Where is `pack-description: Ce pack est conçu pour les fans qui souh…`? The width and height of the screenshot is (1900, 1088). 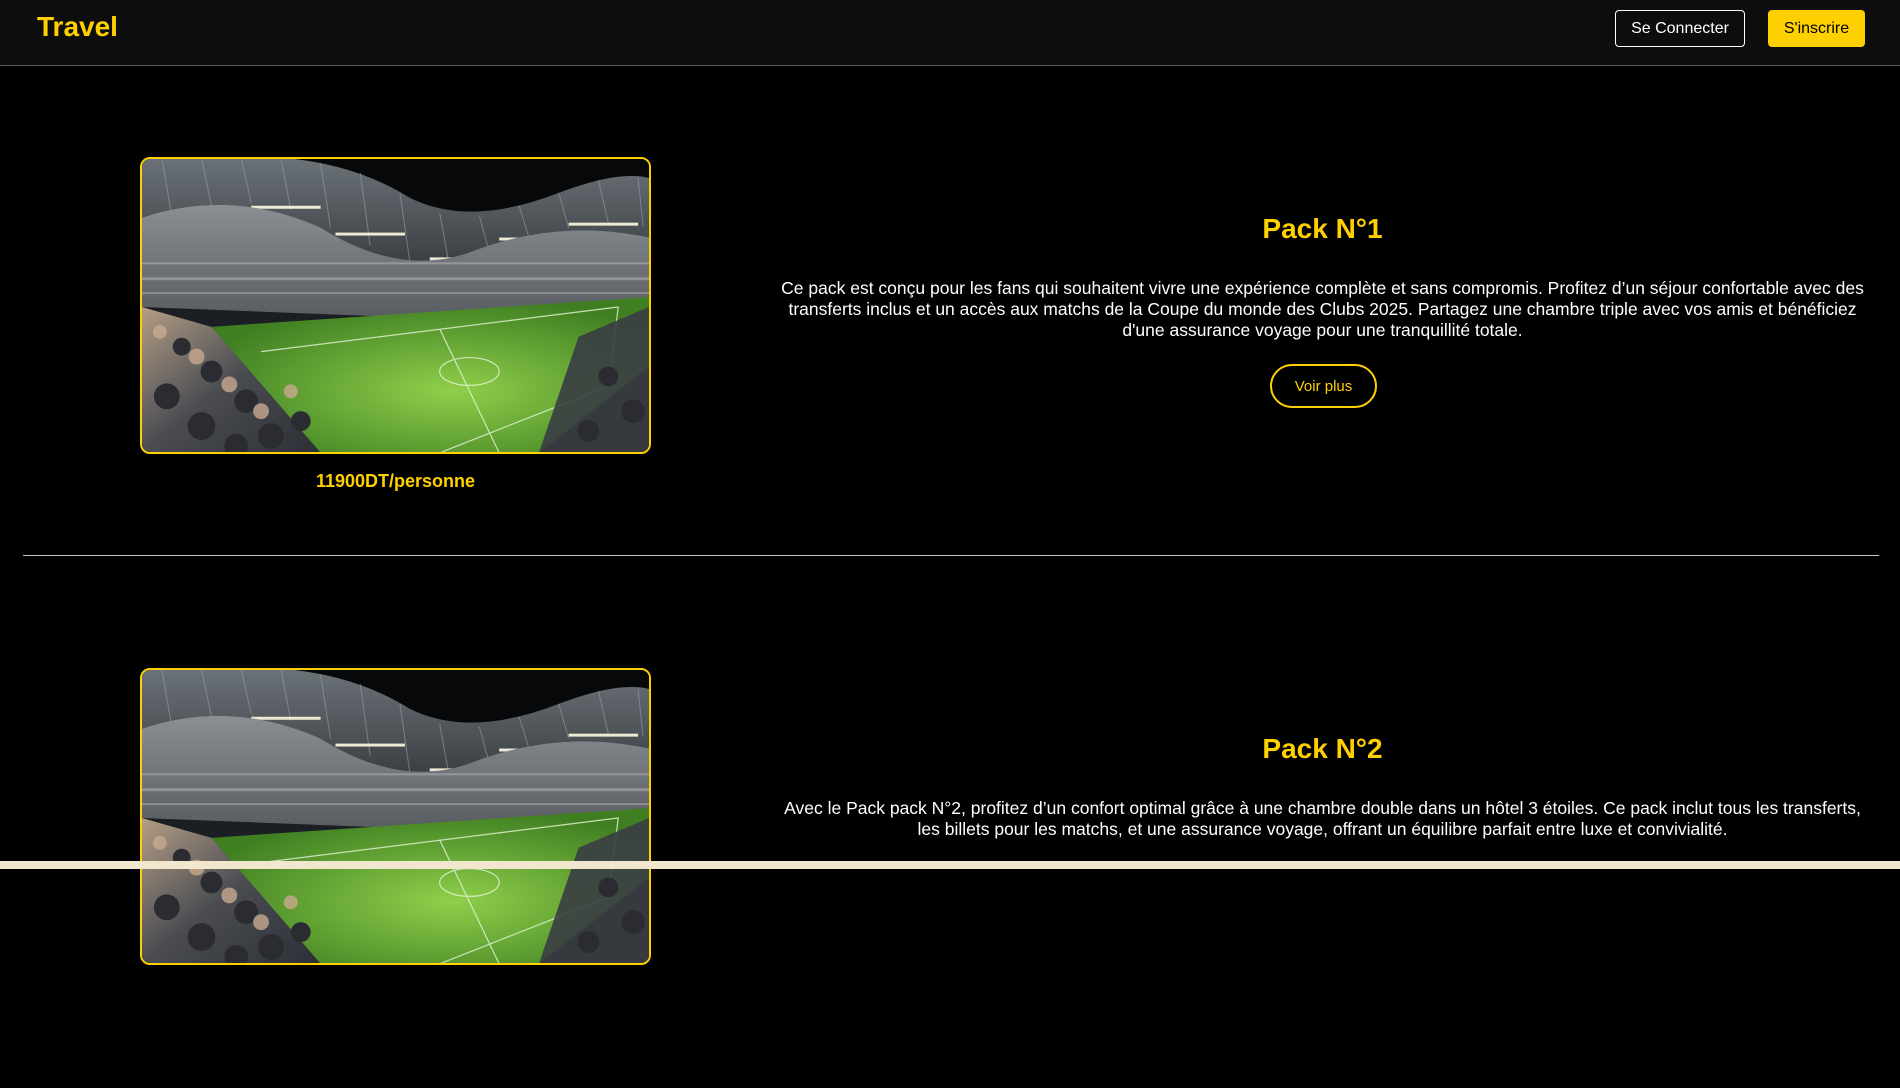
pack-description: Ce pack est conçu pour les fans qui souh… is located at coordinates (1322, 309).